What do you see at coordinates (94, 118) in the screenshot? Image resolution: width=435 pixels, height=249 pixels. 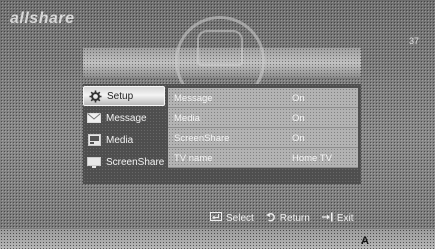 I see `envelope-icon` at bounding box center [94, 118].